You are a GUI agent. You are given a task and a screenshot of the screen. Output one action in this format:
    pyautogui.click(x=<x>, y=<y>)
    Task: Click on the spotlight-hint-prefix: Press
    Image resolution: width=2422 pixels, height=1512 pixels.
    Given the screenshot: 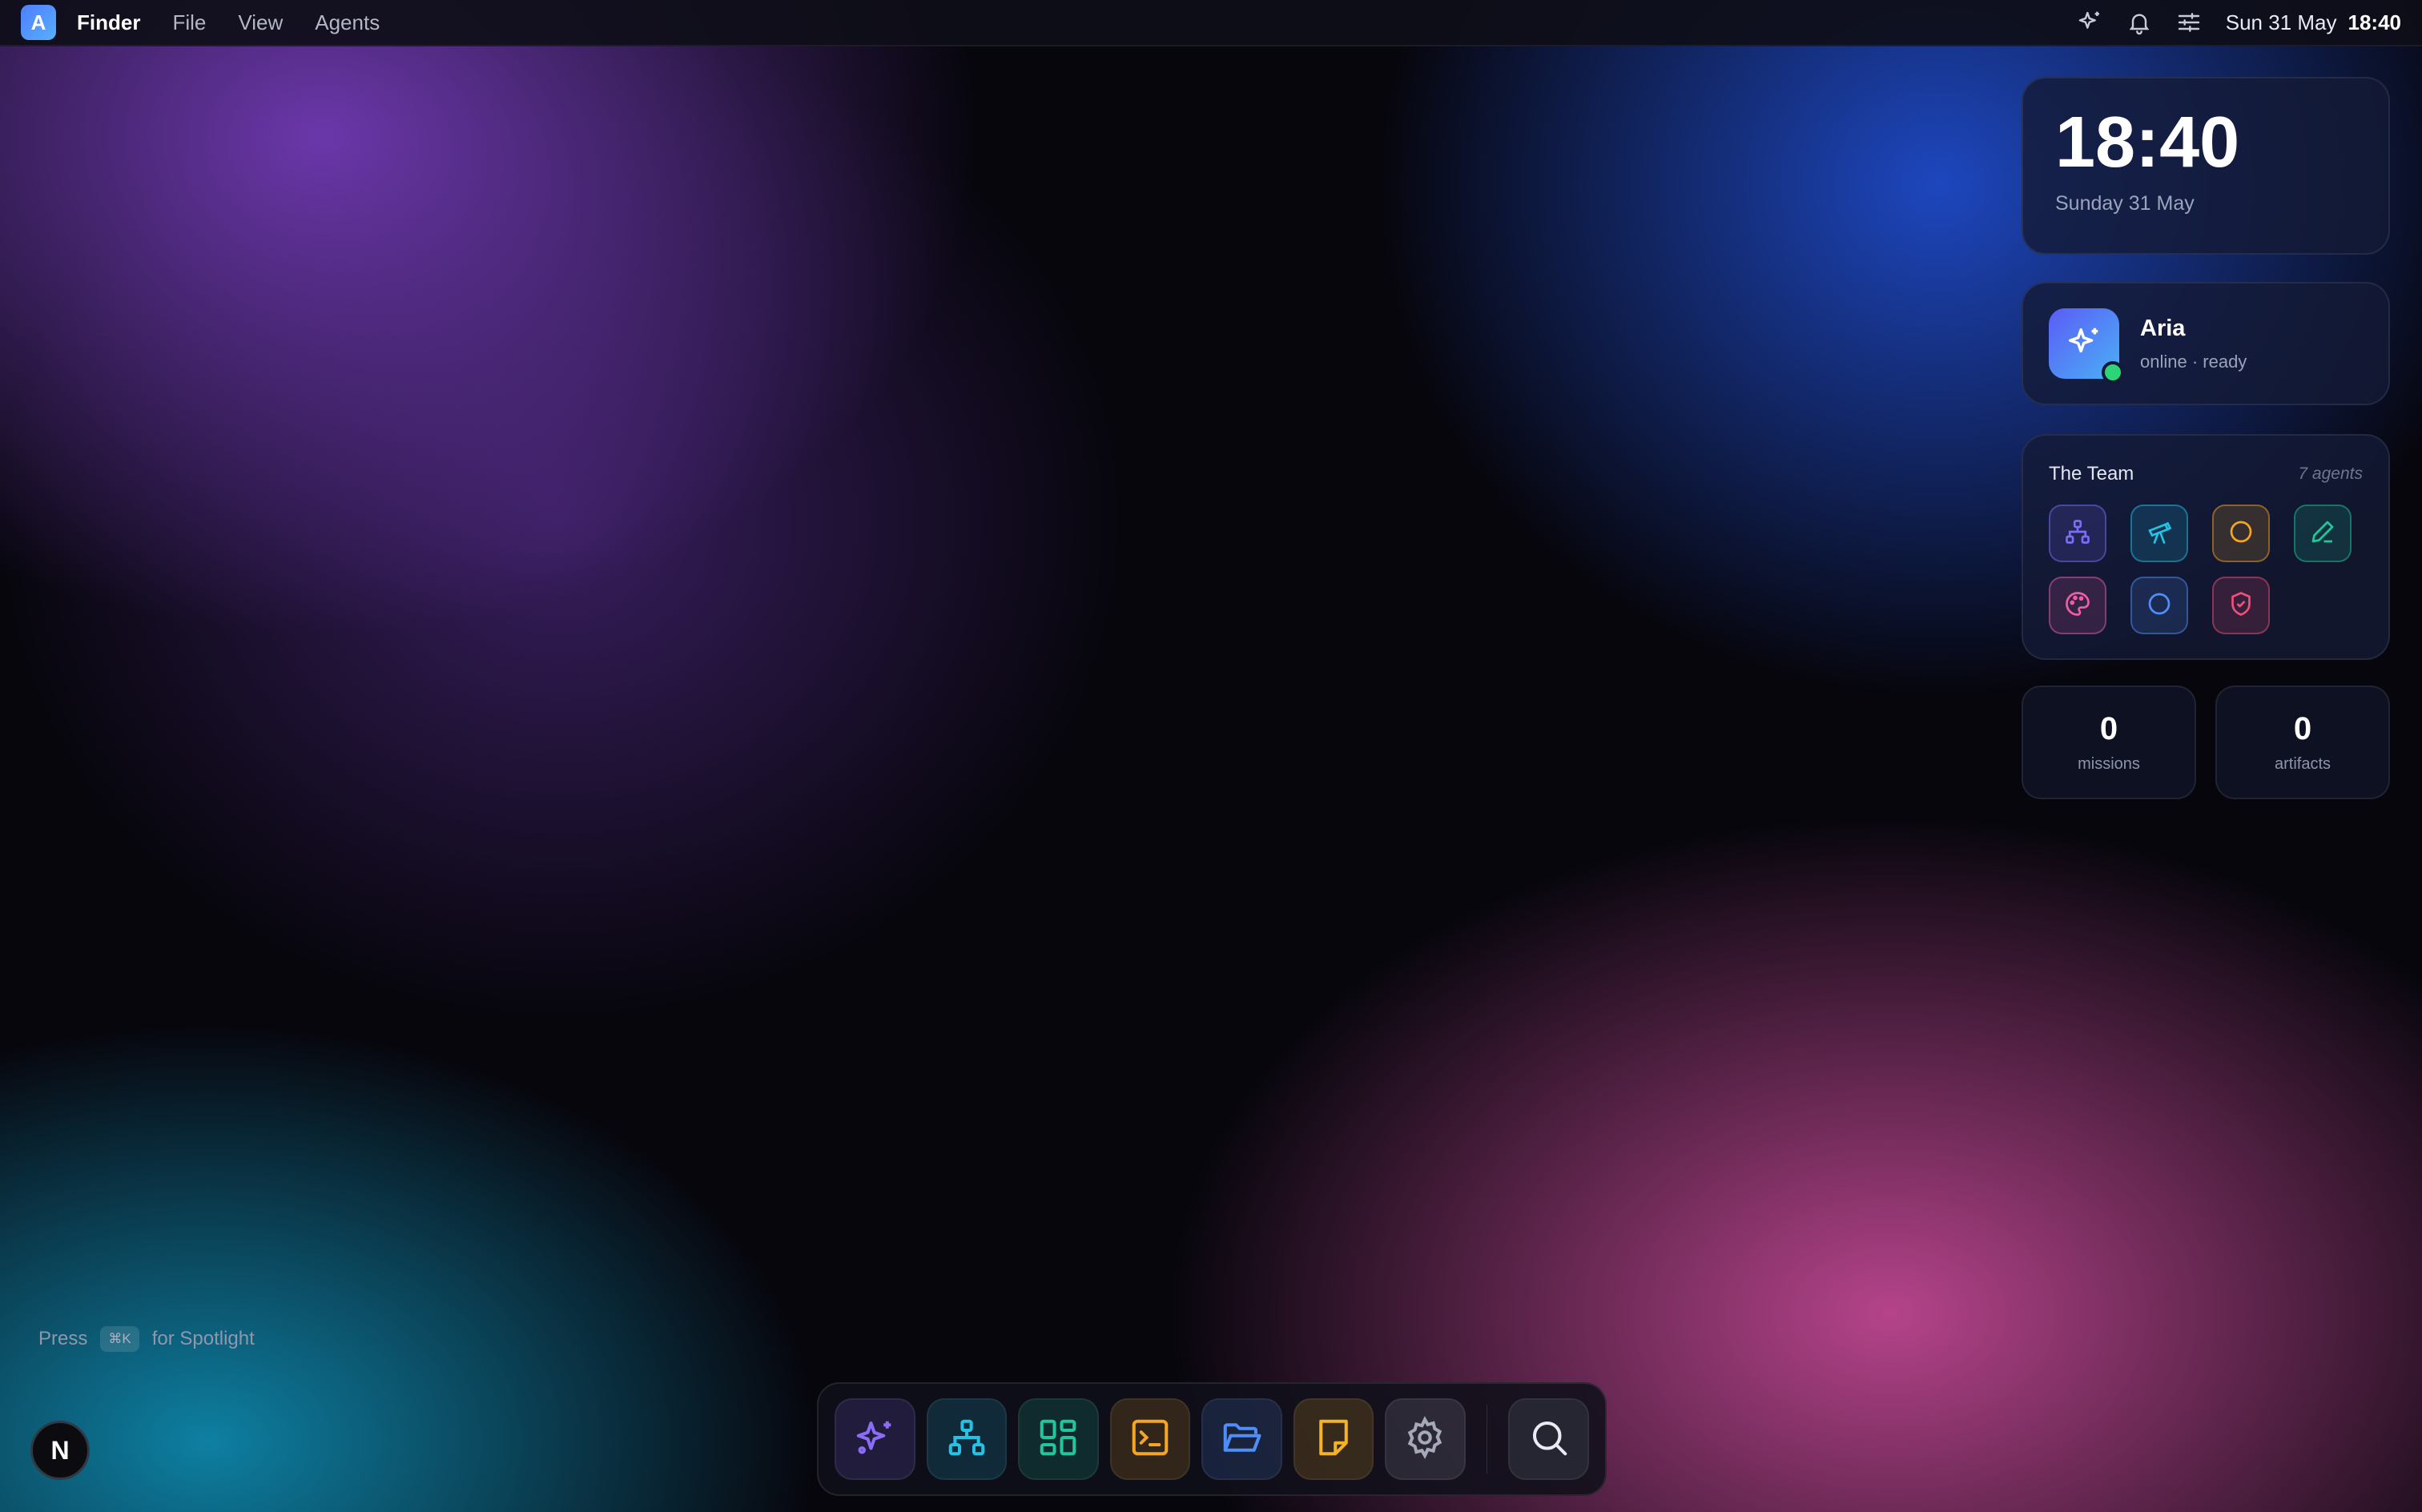 What is the action you would take?
    pyautogui.click(x=63, y=1338)
    